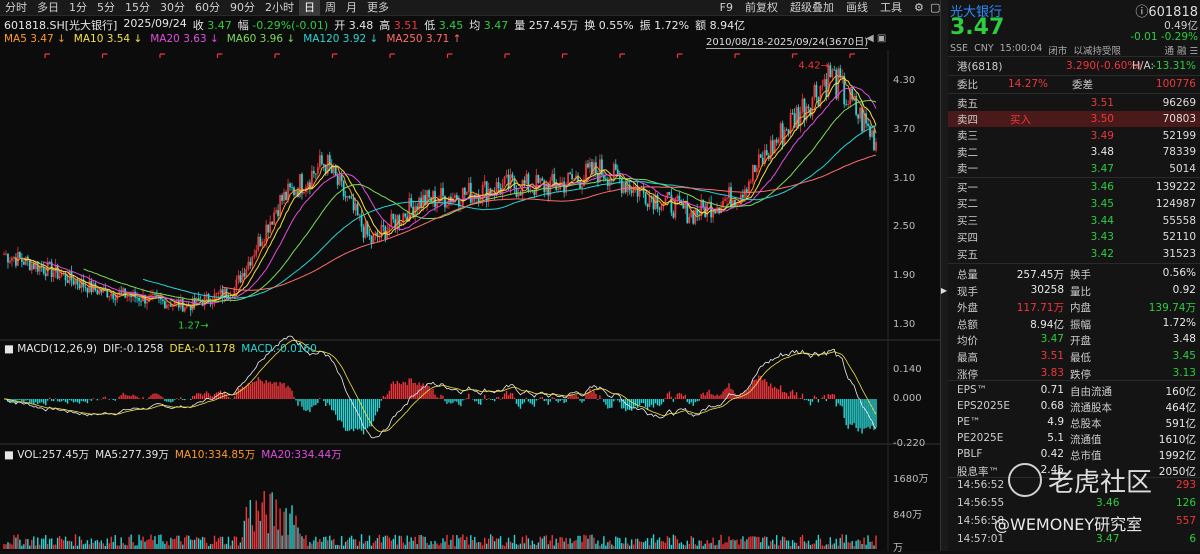 The image size is (1200, 554). I want to click on bid-row: 买二 3.45 124987, so click(1074, 204).